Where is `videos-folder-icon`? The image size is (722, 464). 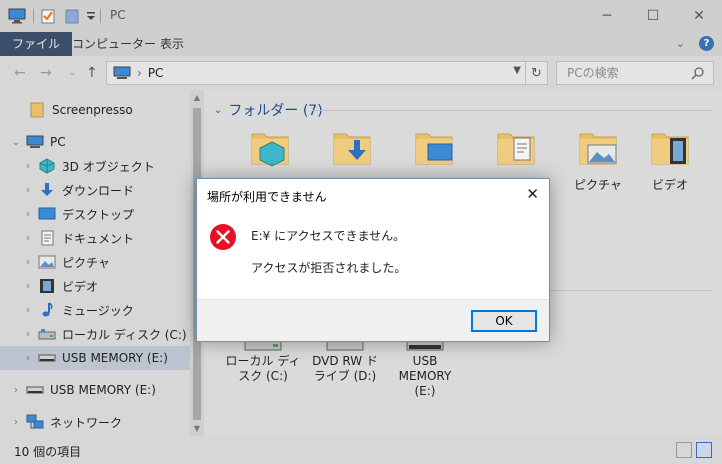 videos-folder-icon is located at coordinates (670, 148).